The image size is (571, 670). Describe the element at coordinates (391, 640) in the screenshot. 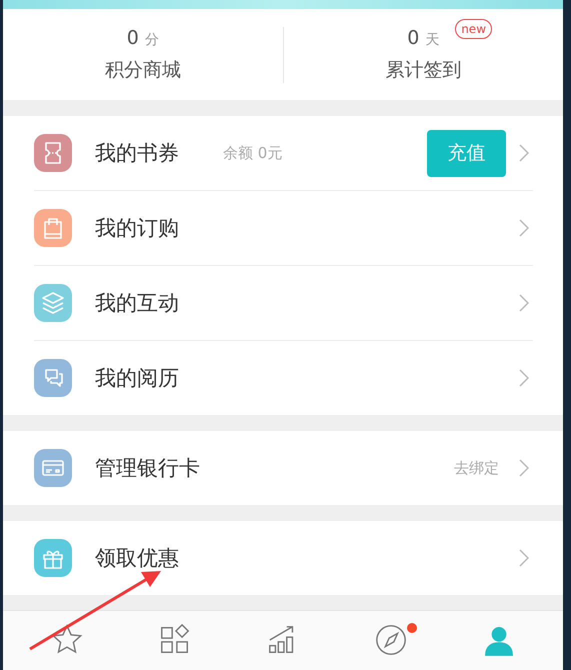

I see `compass-icon` at that location.